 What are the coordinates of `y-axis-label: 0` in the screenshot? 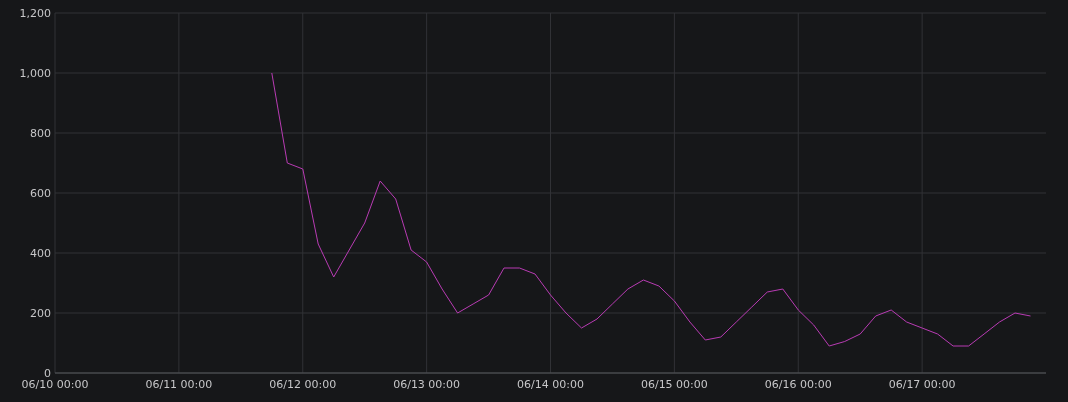 It's located at (47, 373).